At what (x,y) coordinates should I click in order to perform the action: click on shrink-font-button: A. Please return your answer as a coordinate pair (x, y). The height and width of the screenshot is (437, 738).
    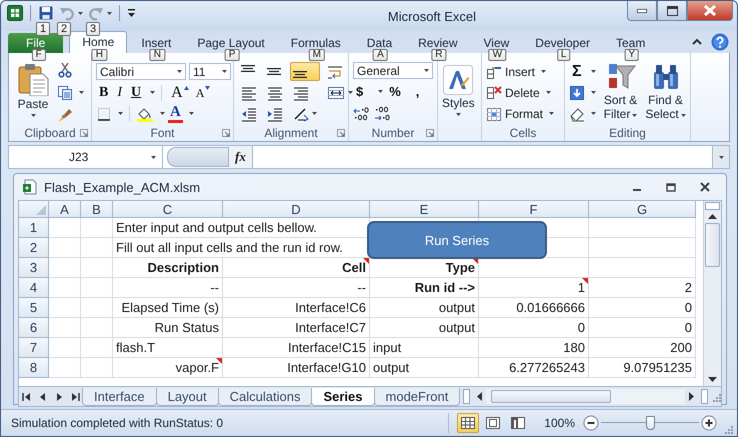
    Looking at the image, I should click on (202, 93).